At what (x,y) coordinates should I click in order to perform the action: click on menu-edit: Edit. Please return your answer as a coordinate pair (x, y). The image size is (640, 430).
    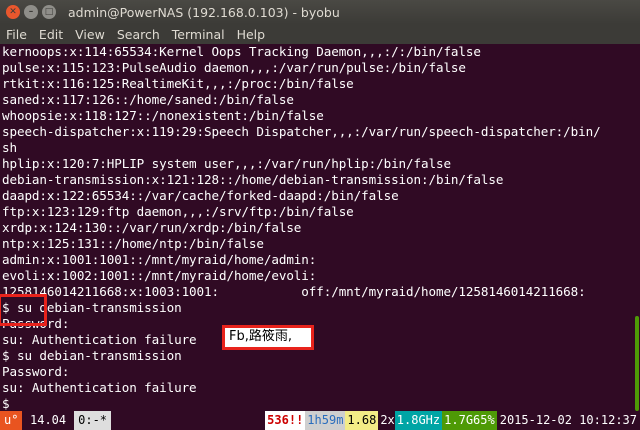
    Looking at the image, I should click on (51, 34).